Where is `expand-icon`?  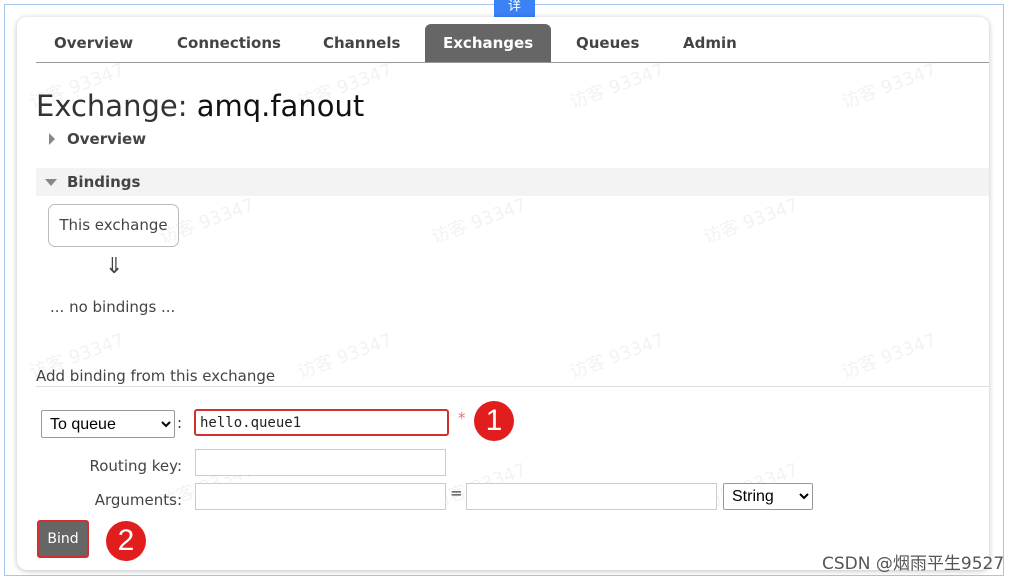
expand-icon is located at coordinates (52, 139).